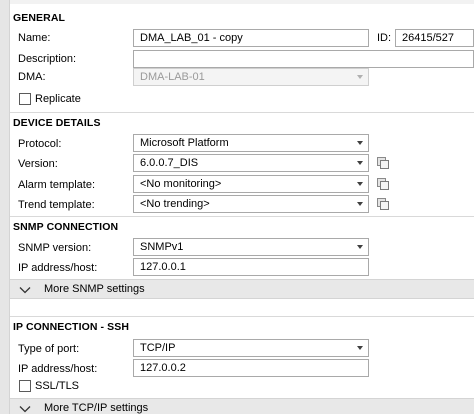  I want to click on dma-label: DMA:, so click(32, 77).